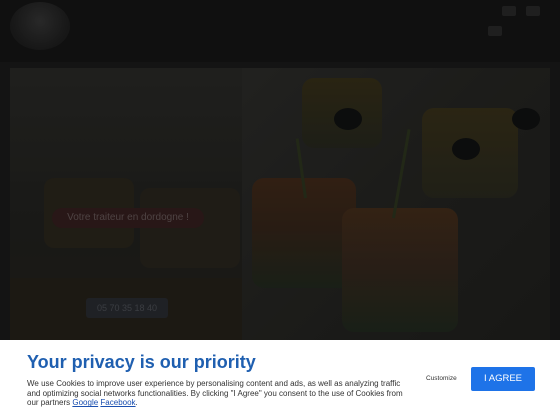 The width and height of the screenshot is (560, 420). What do you see at coordinates (136, 403) in the screenshot?
I see `cookie-text-end: .` at bounding box center [136, 403].